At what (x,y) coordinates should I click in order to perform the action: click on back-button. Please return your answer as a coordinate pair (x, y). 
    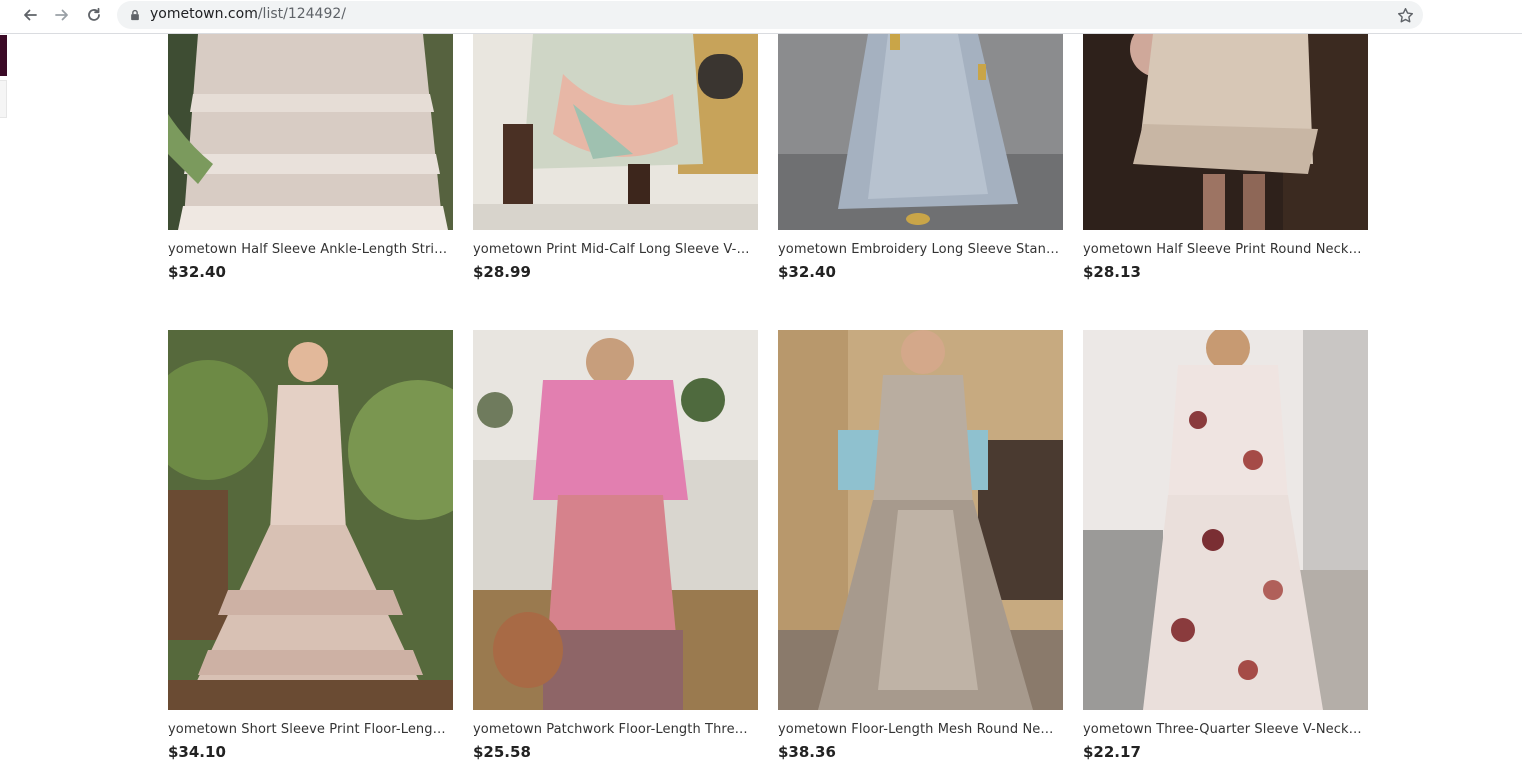
    Looking at the image, I should click on (30, 15).